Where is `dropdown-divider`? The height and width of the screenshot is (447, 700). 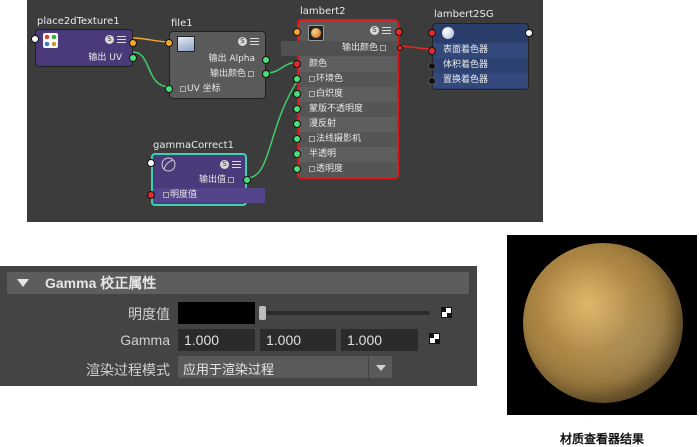
dropdown-divider is located at coordinates (368, 367).